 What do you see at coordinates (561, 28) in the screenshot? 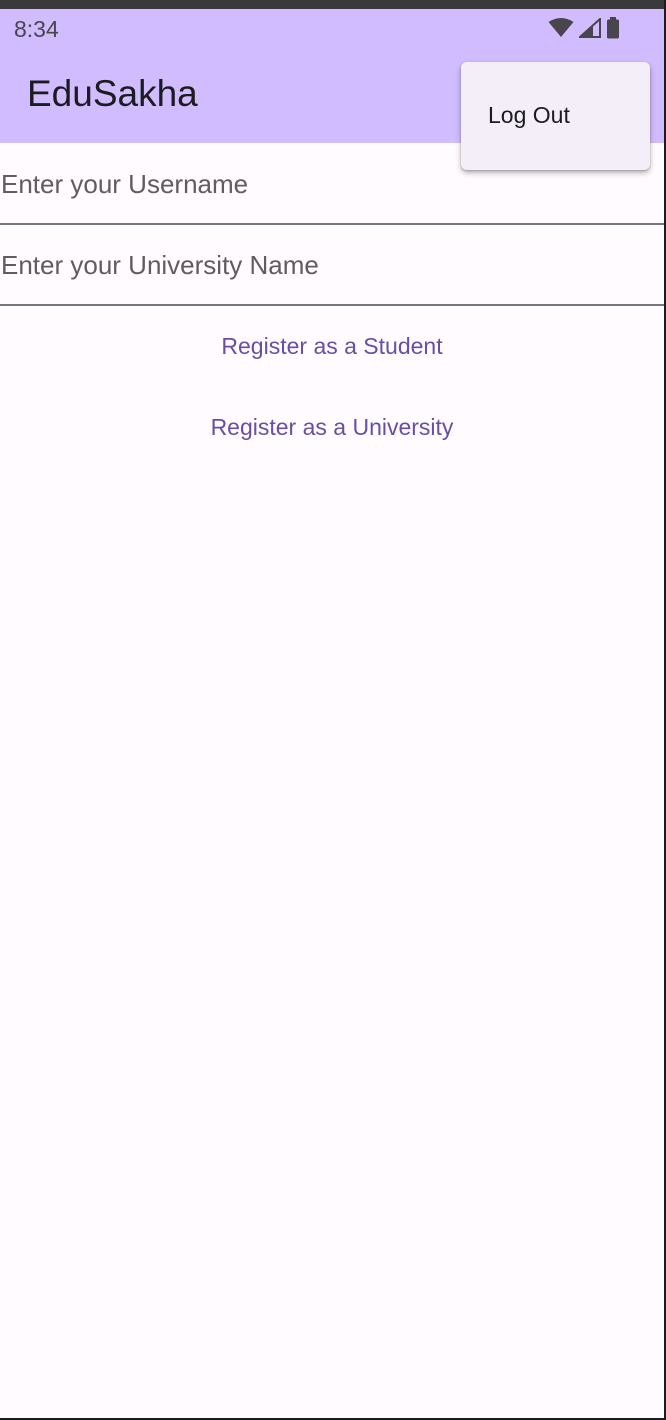
I see `wifi-icon` at bounding box center [561, 28].